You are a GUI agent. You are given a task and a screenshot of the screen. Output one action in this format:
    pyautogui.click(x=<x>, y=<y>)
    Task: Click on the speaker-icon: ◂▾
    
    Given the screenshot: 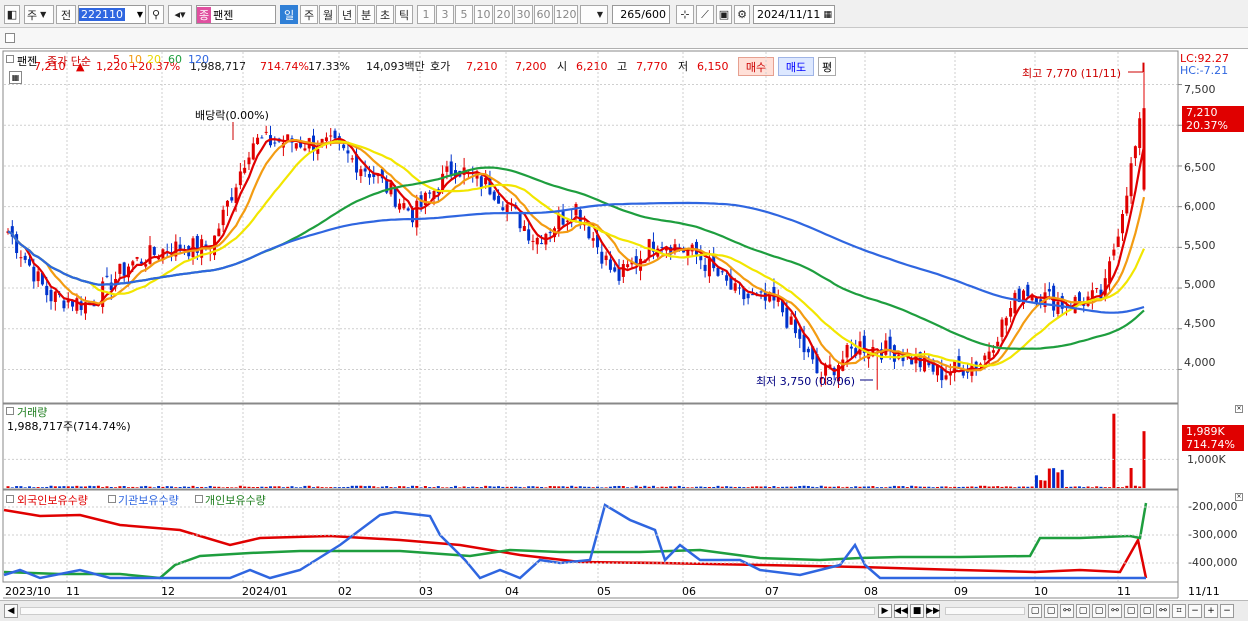 What is the action you would take?
    pyautogui.click(x=180, y=14)
    